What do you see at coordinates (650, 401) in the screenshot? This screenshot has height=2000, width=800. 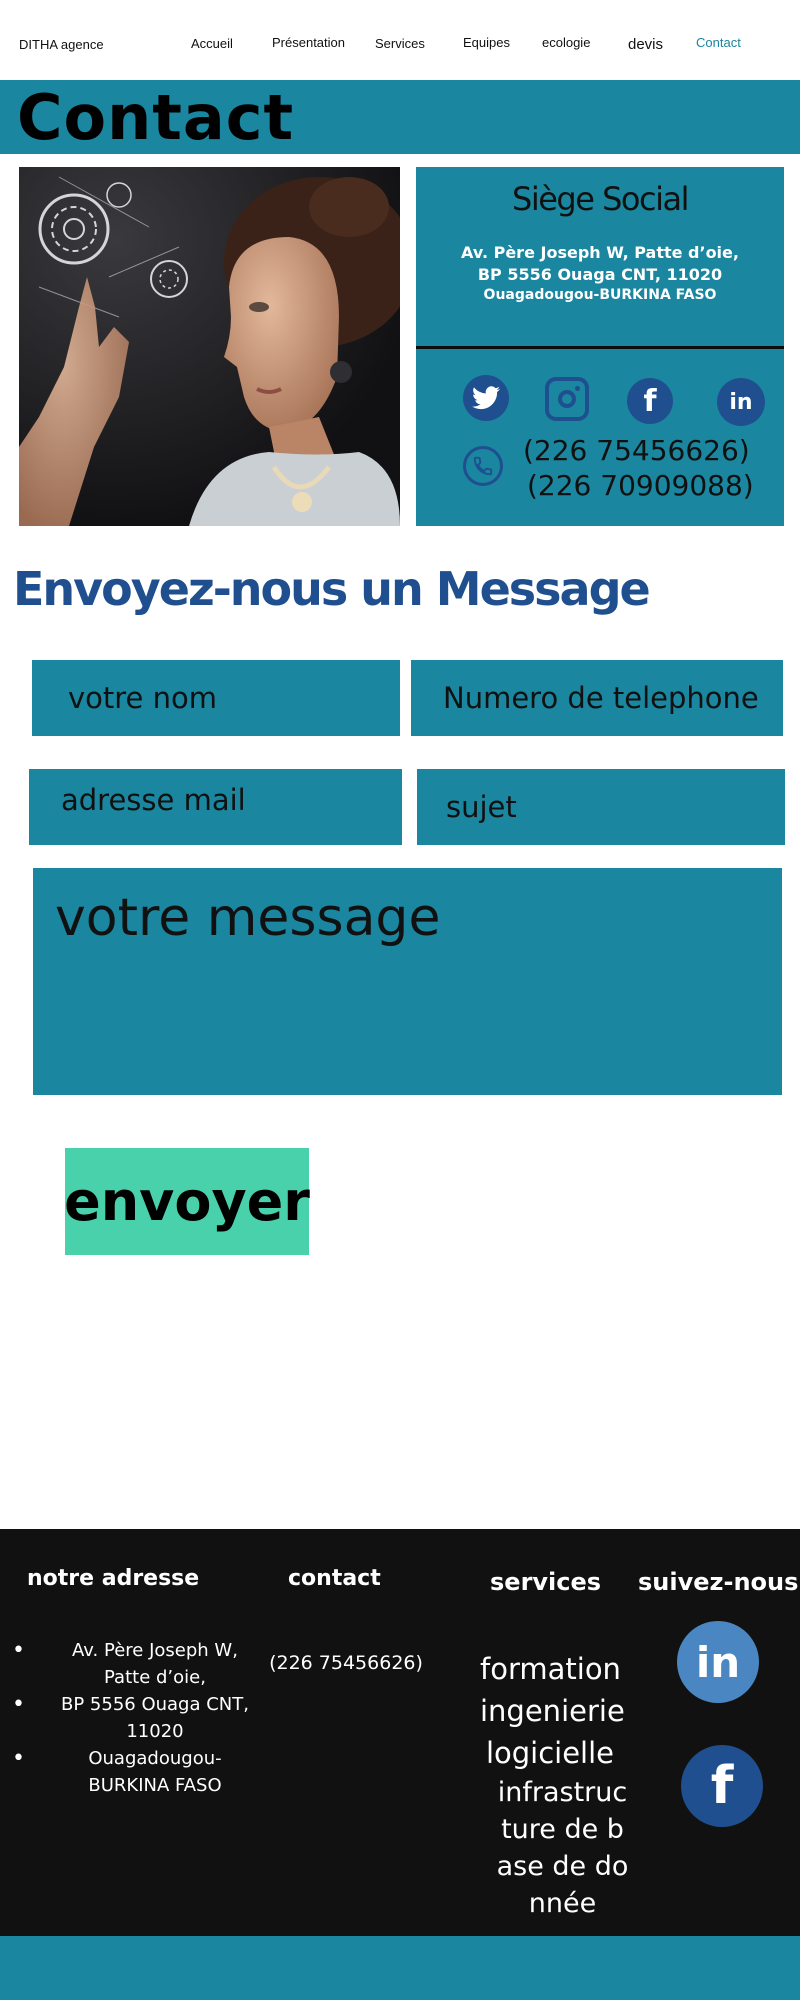 I see `facebook-icon: f` at bounding box center [650, 401].